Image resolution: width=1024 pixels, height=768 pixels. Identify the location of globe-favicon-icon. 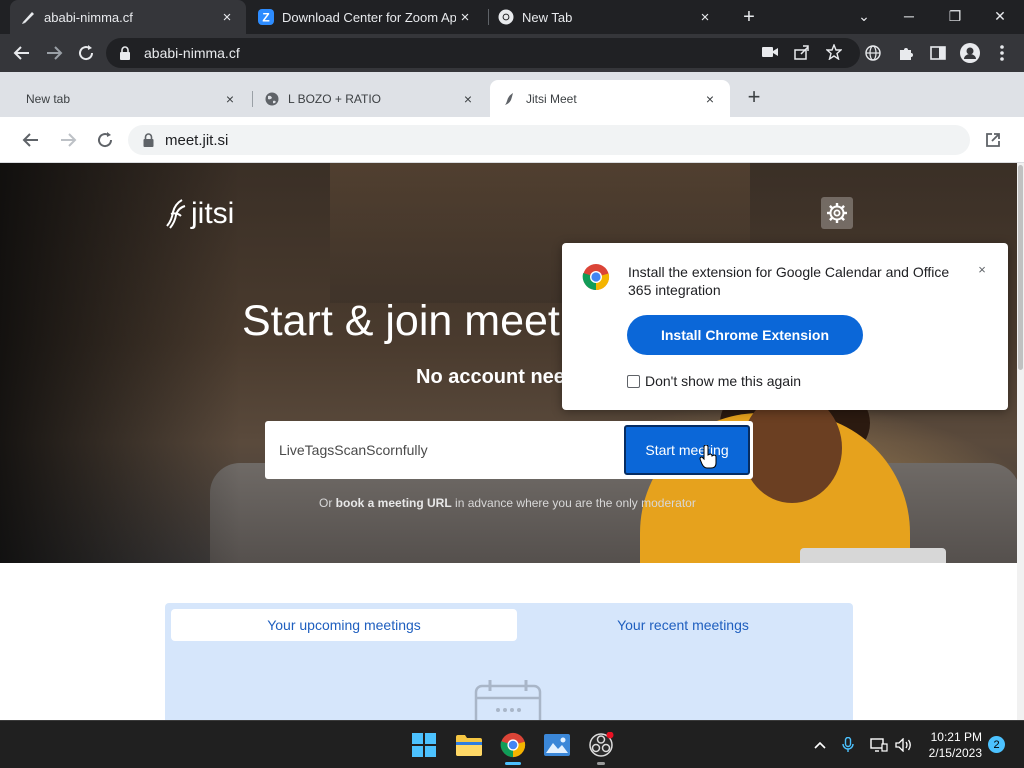
(272, 99).